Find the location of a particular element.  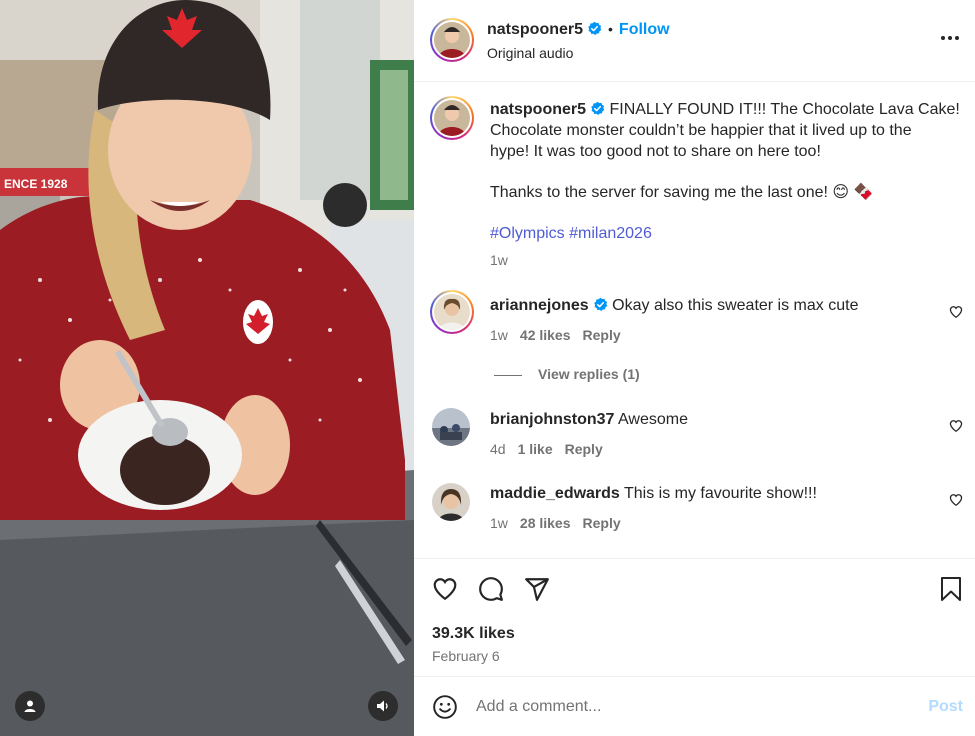

comment-age: 4d is located at coordinates (498, 449).